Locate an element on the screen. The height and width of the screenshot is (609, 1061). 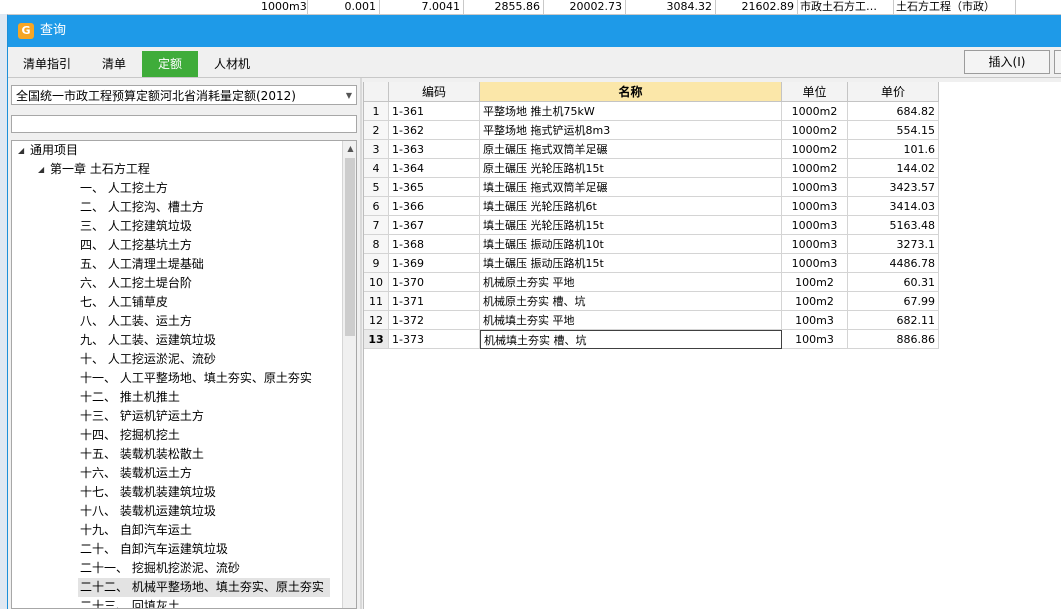
next-button-partial is located at coordinates (1057, 62).